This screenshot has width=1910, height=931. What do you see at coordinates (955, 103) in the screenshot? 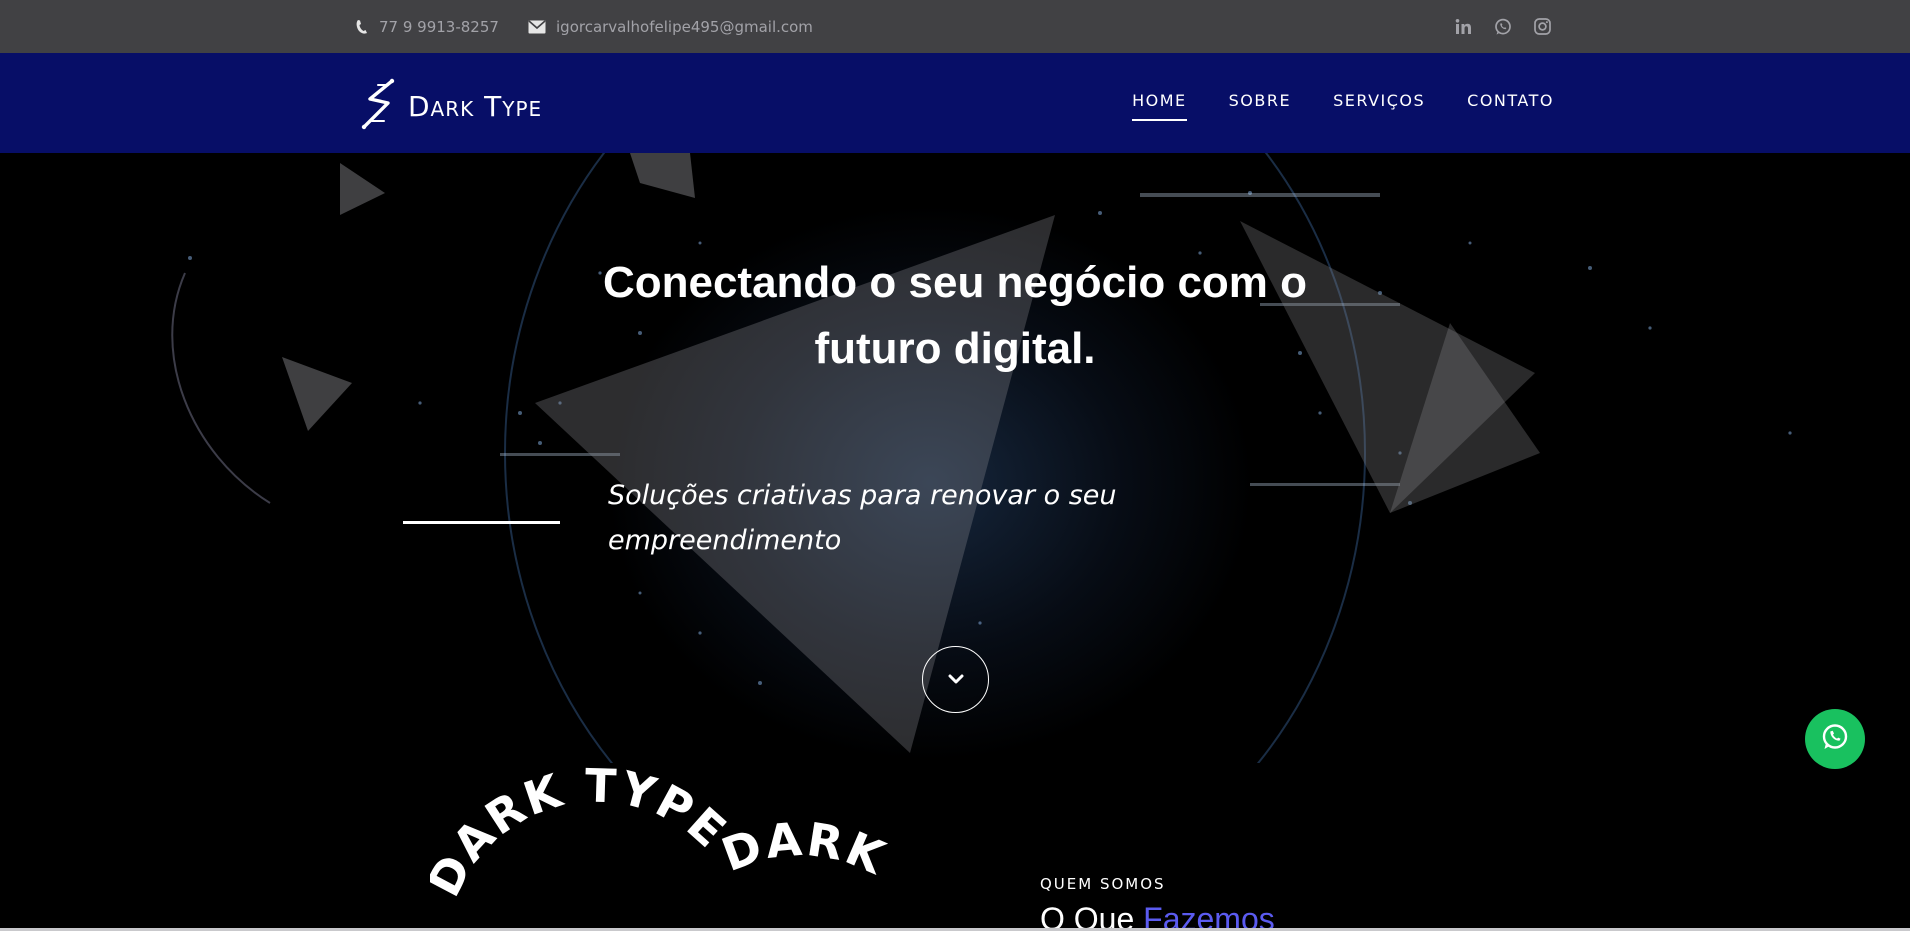
I see `main-navbar: Dark Type HOME SOBRE SERVIÇOS CONTATO` at bounding box center [955, 103].